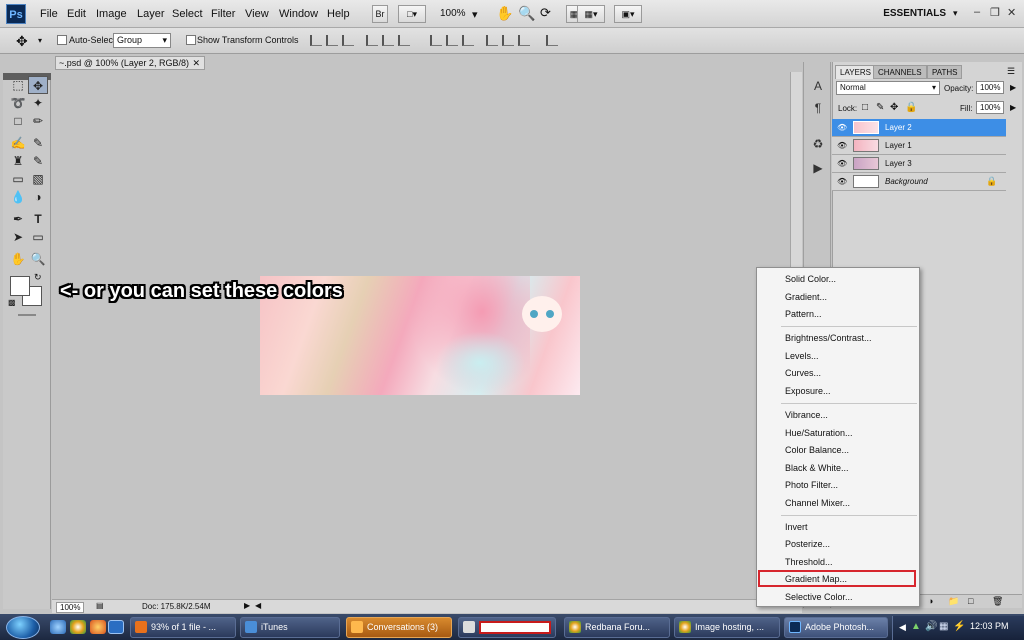 The image size is (1024, 640). I want to click on network-icon: ▲, so click(916, 626).